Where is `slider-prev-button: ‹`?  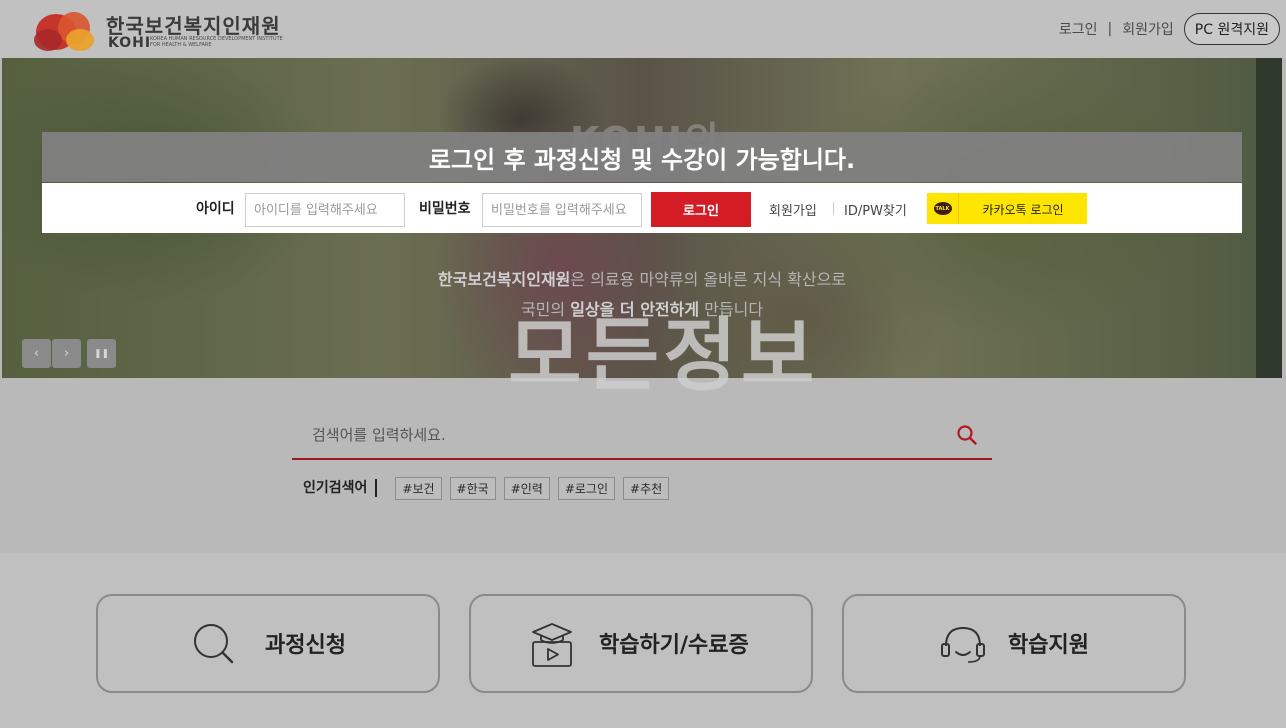
slider-prev-button: ‹ is located at coordinates (36, 353).